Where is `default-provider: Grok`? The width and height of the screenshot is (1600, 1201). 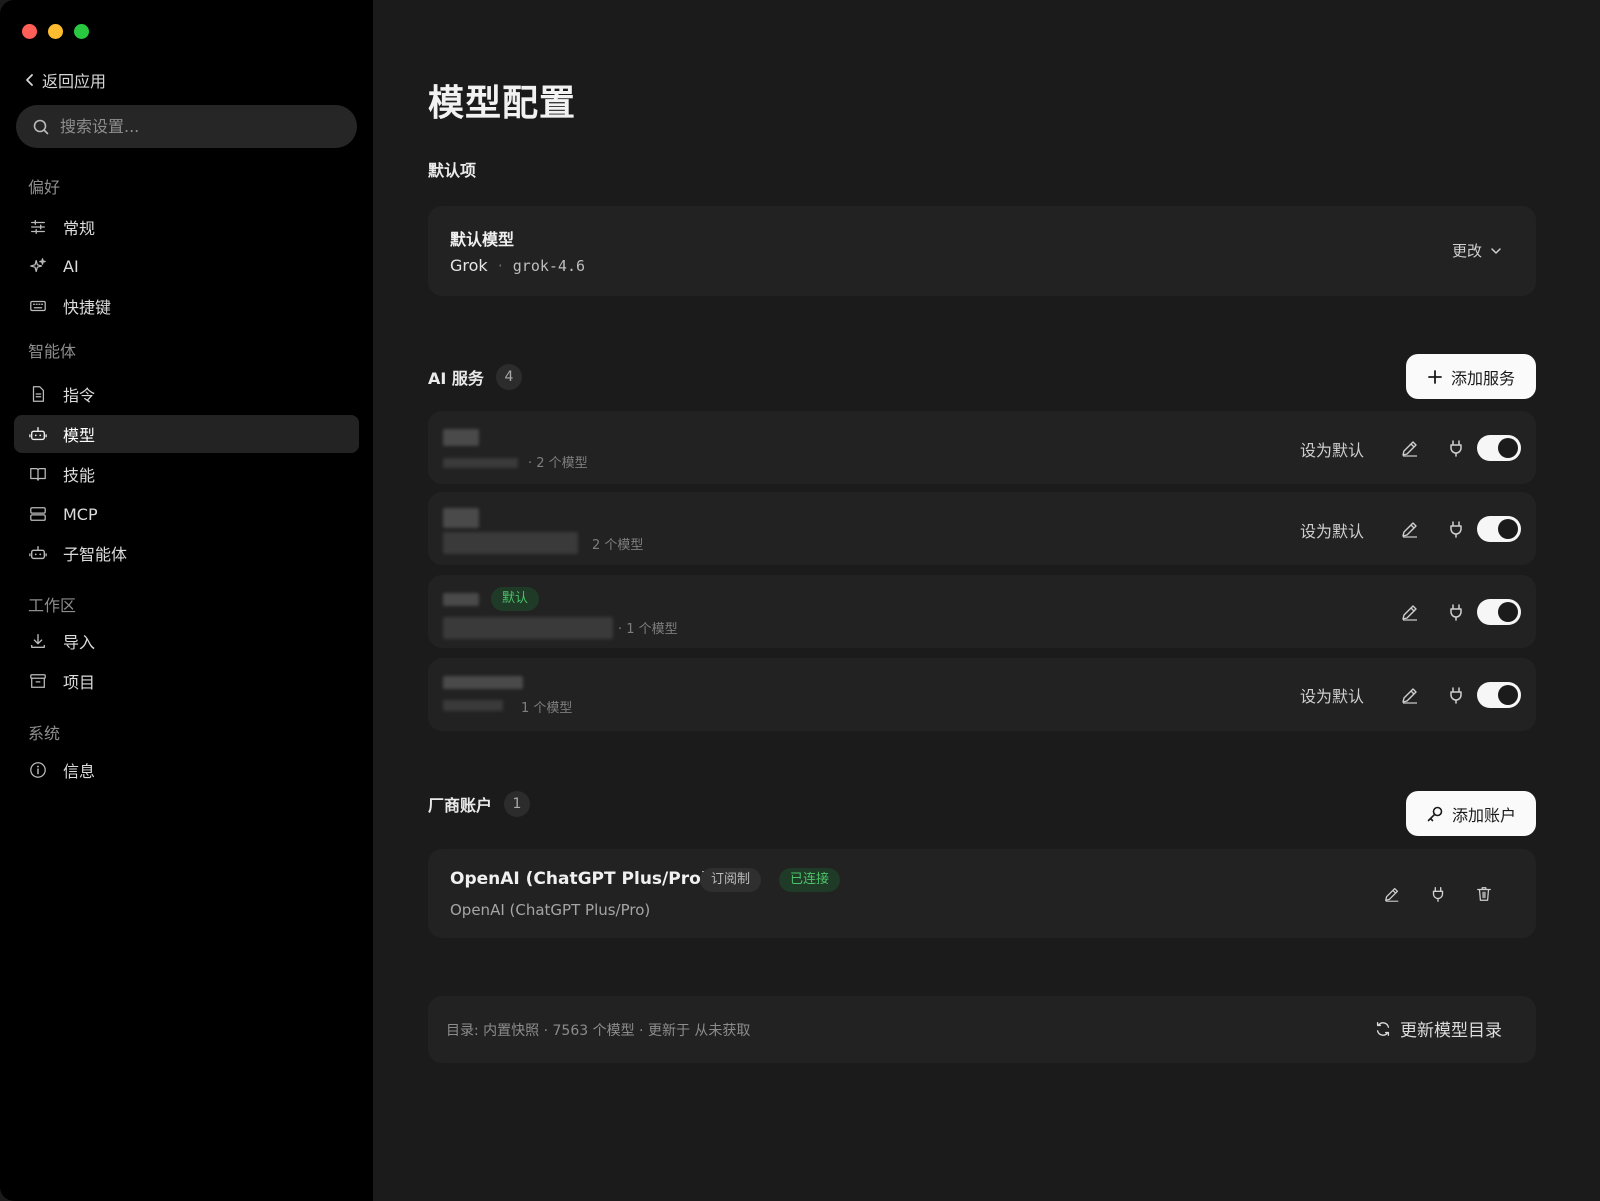 default-provider: Grok is located at coordinates (469, 265).